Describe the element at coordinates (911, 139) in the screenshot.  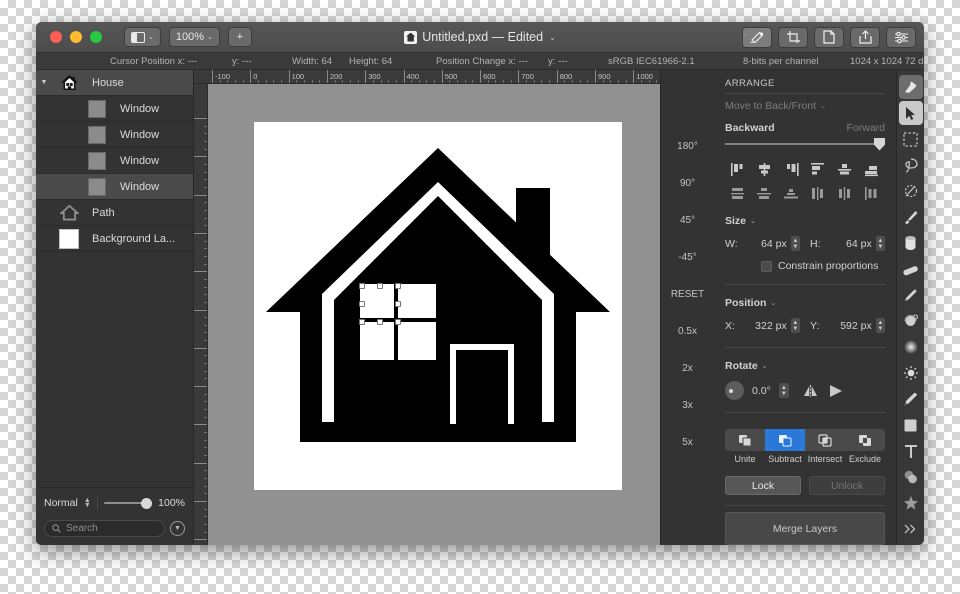
I see `marquee-select-tool` at that location.